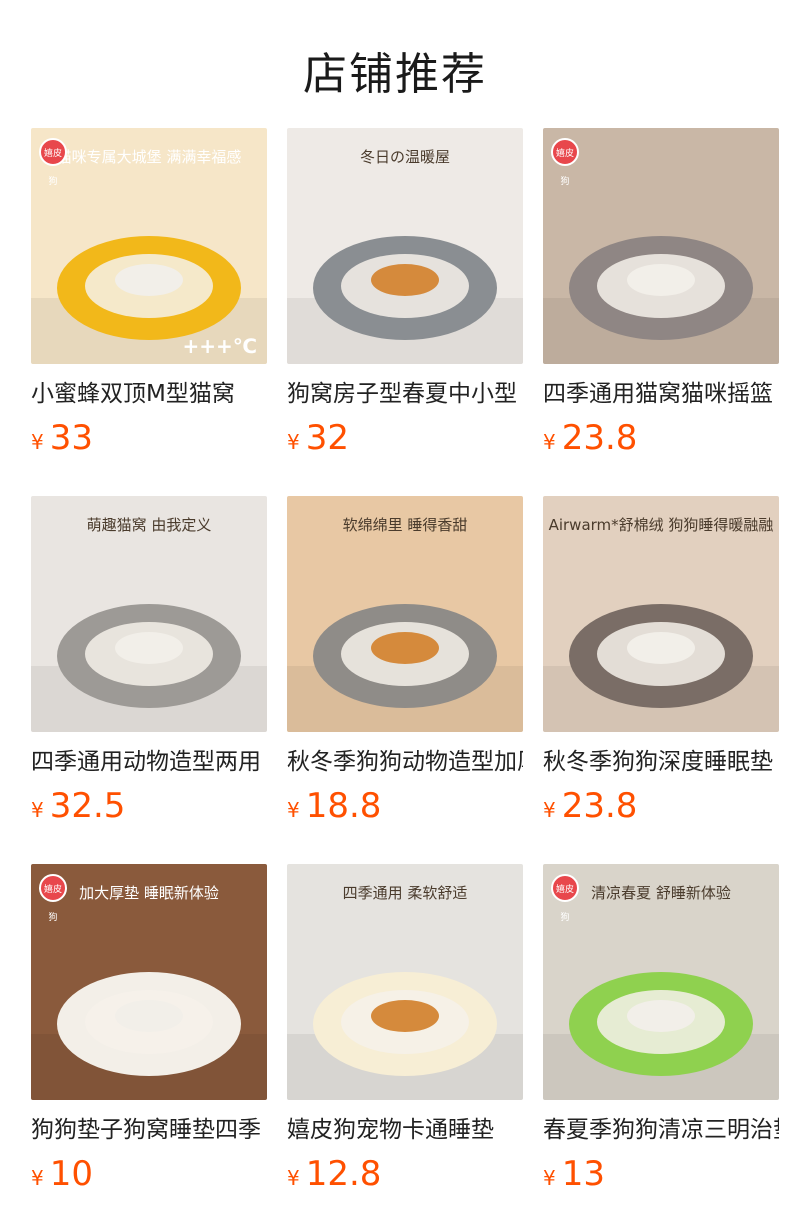  I want to click on product-card-8: 四季通用 柔软舒适 嬉皮狗宠物卡通睡垫 ¥12.8, so click(405, 1048).